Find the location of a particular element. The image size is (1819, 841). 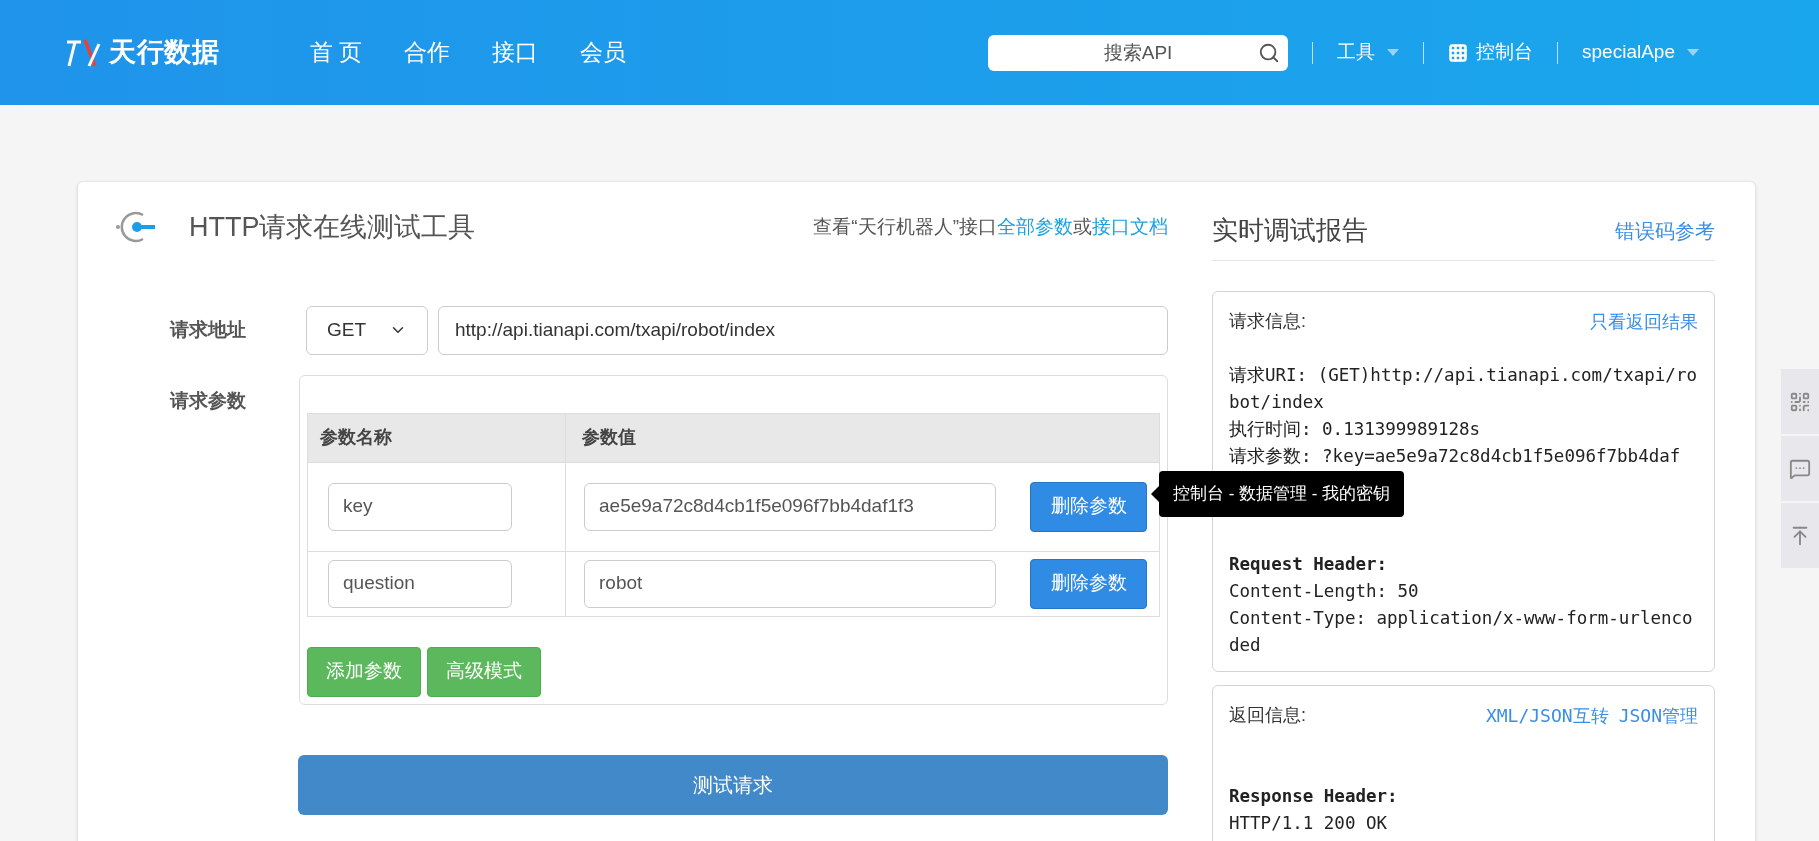

error-code-link: 错误码参考 is located at coordinates (1665, 230).